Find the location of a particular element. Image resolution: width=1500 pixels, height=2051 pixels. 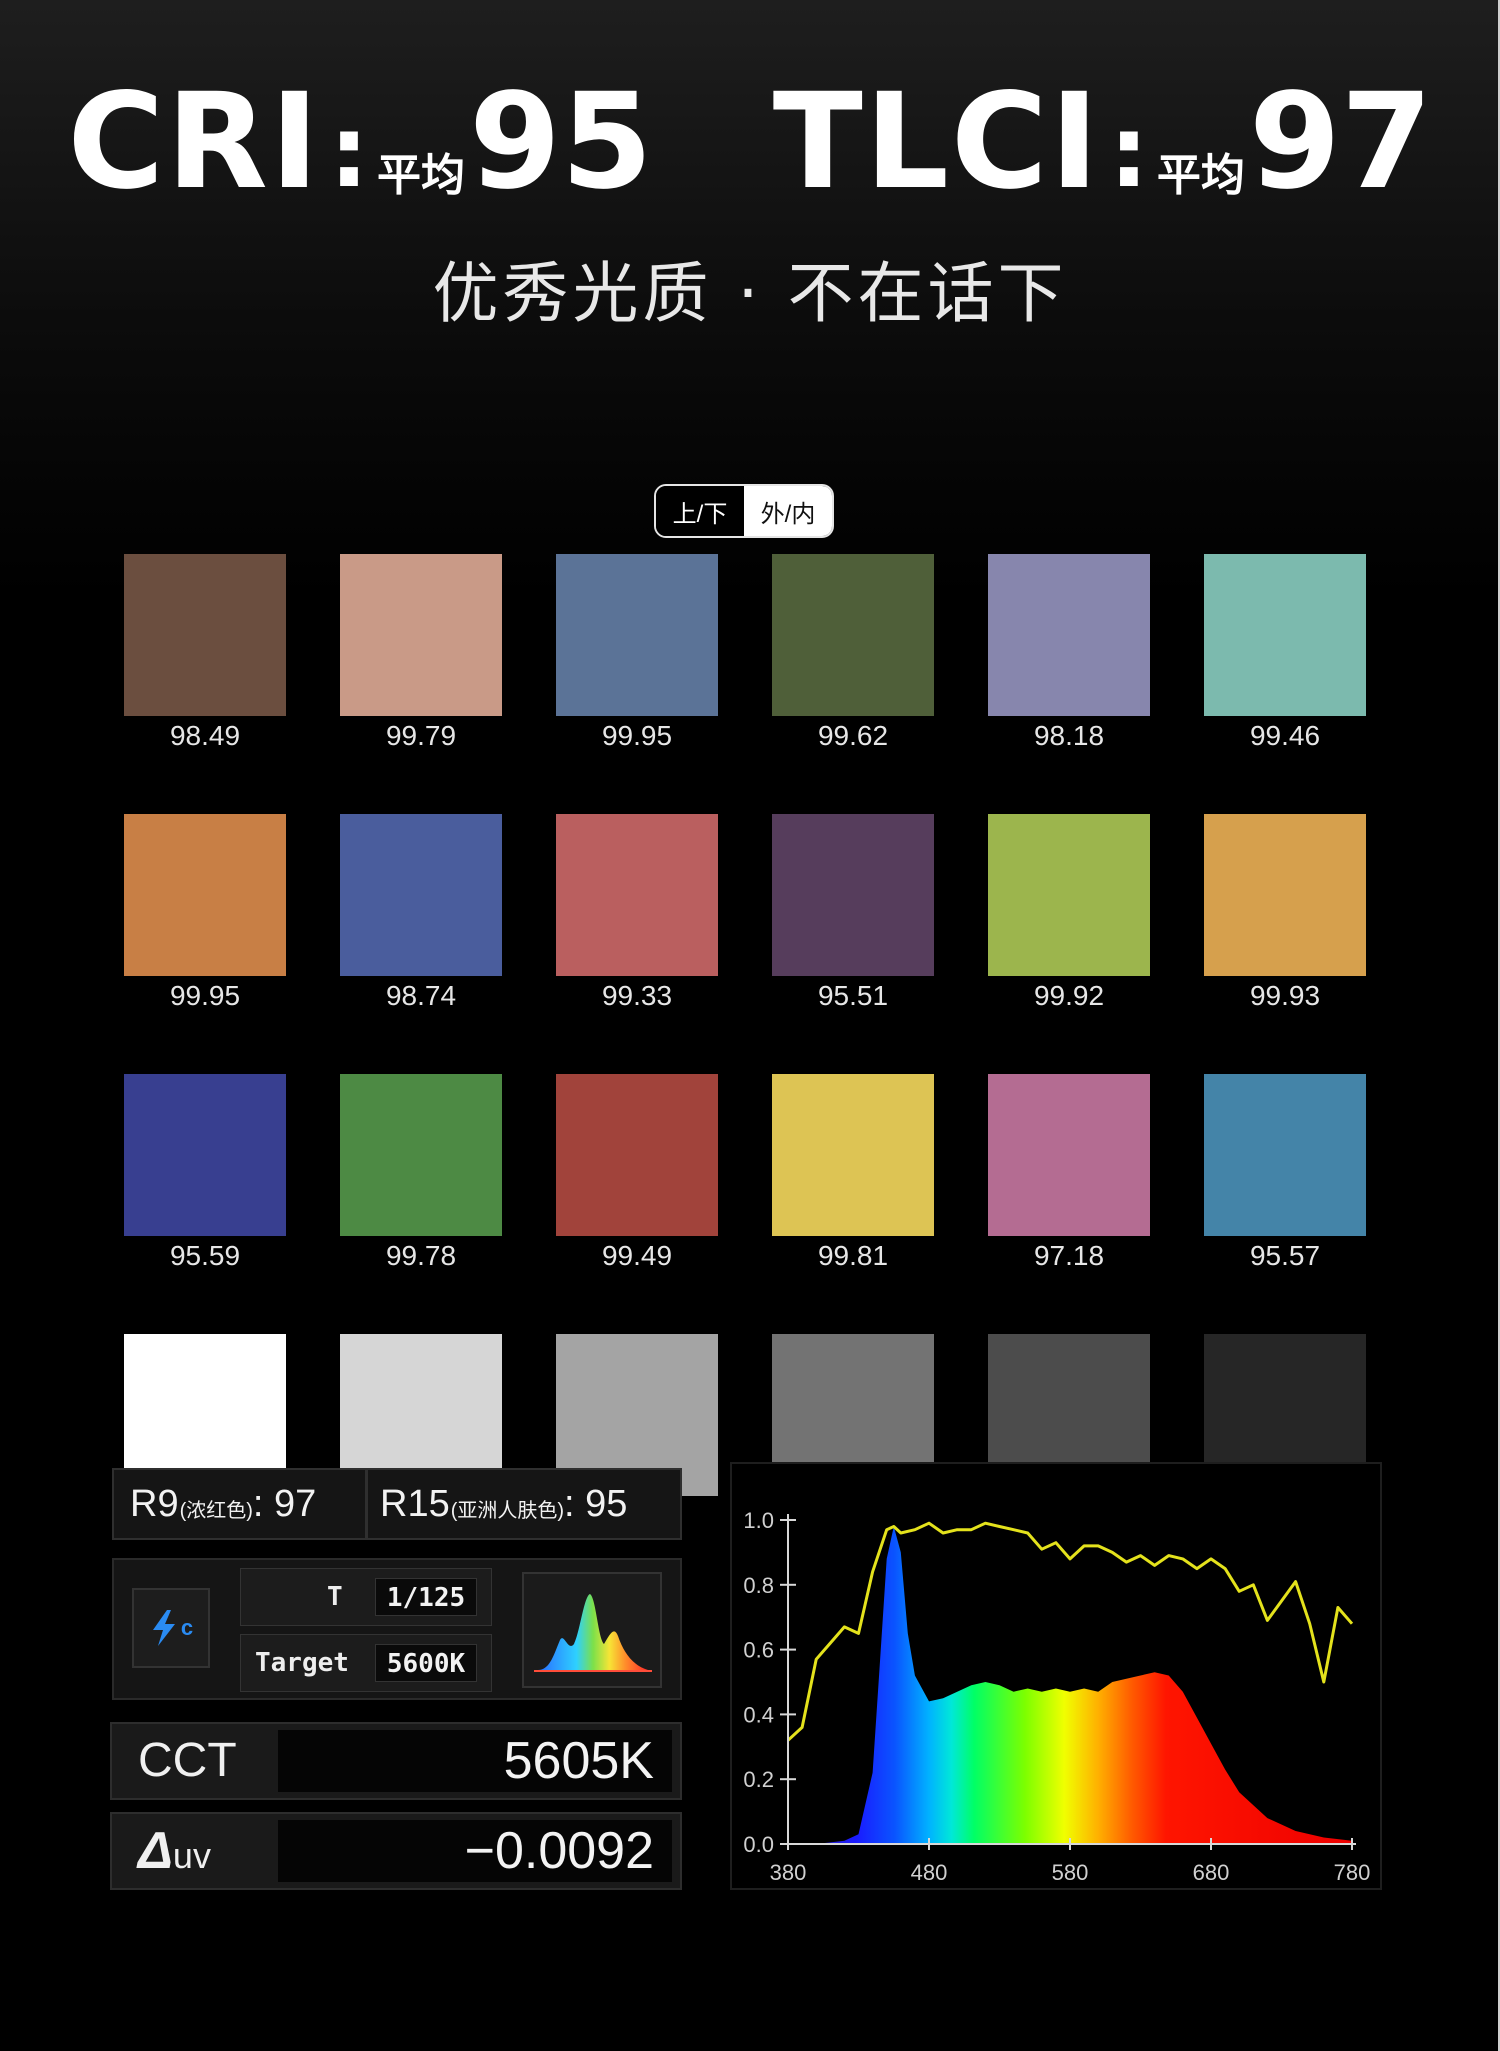

swatch-value: 98.74 is located at coordinates (421, 995).